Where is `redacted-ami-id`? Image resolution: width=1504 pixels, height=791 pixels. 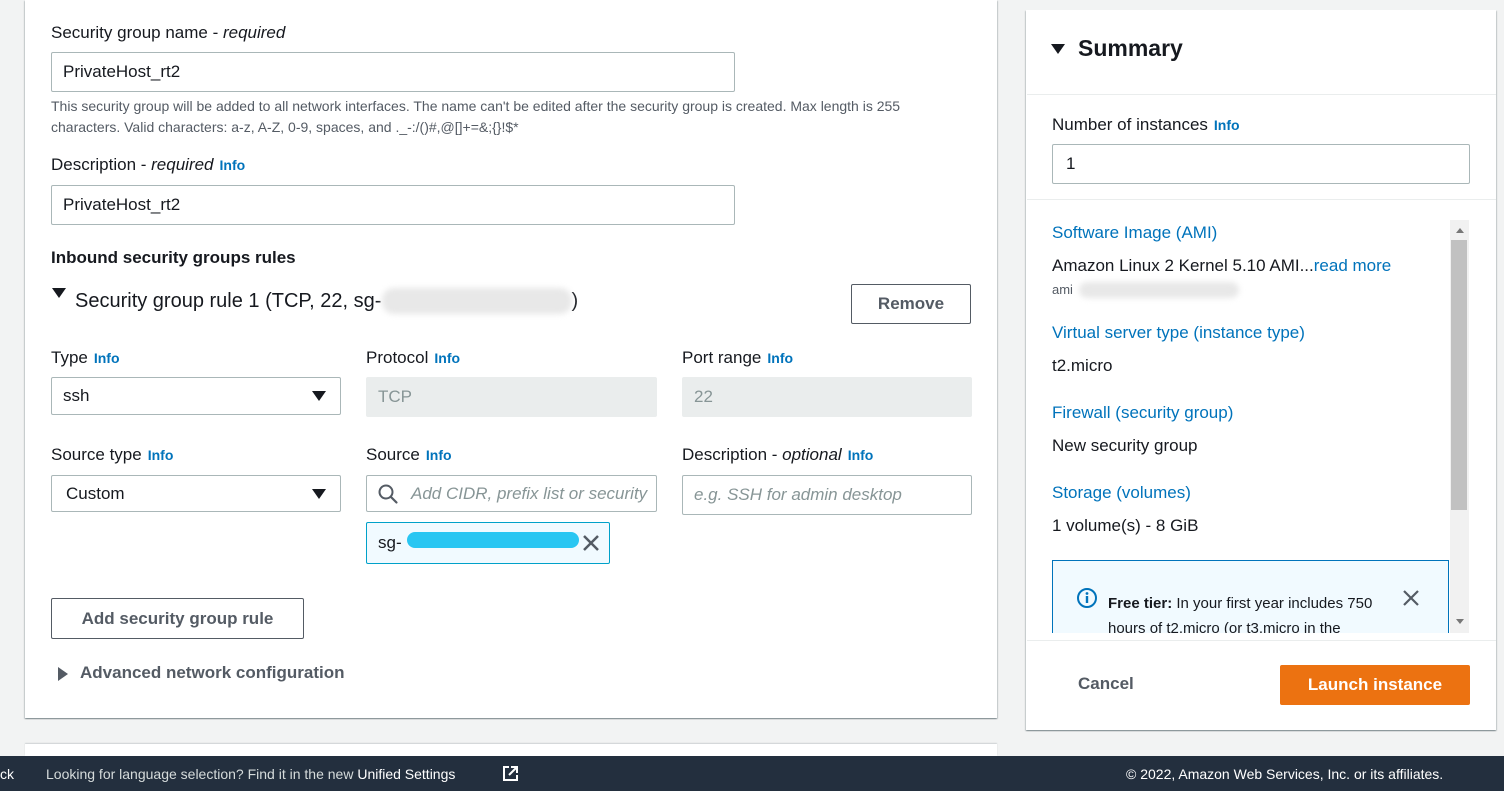
redacted-ami-id is located at coordinates (1159, 290).